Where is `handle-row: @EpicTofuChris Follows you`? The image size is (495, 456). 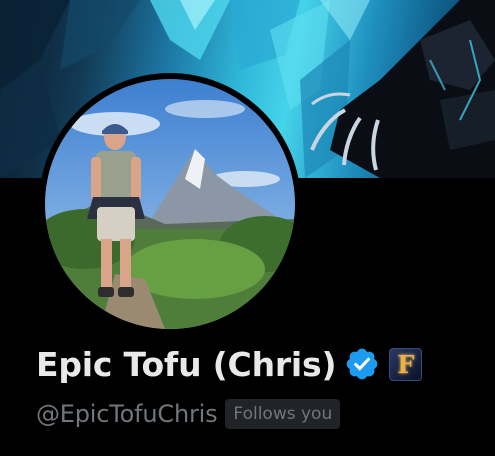
handle-row: @EpicTofuChris Follows you is located at coordinates (188, 414).